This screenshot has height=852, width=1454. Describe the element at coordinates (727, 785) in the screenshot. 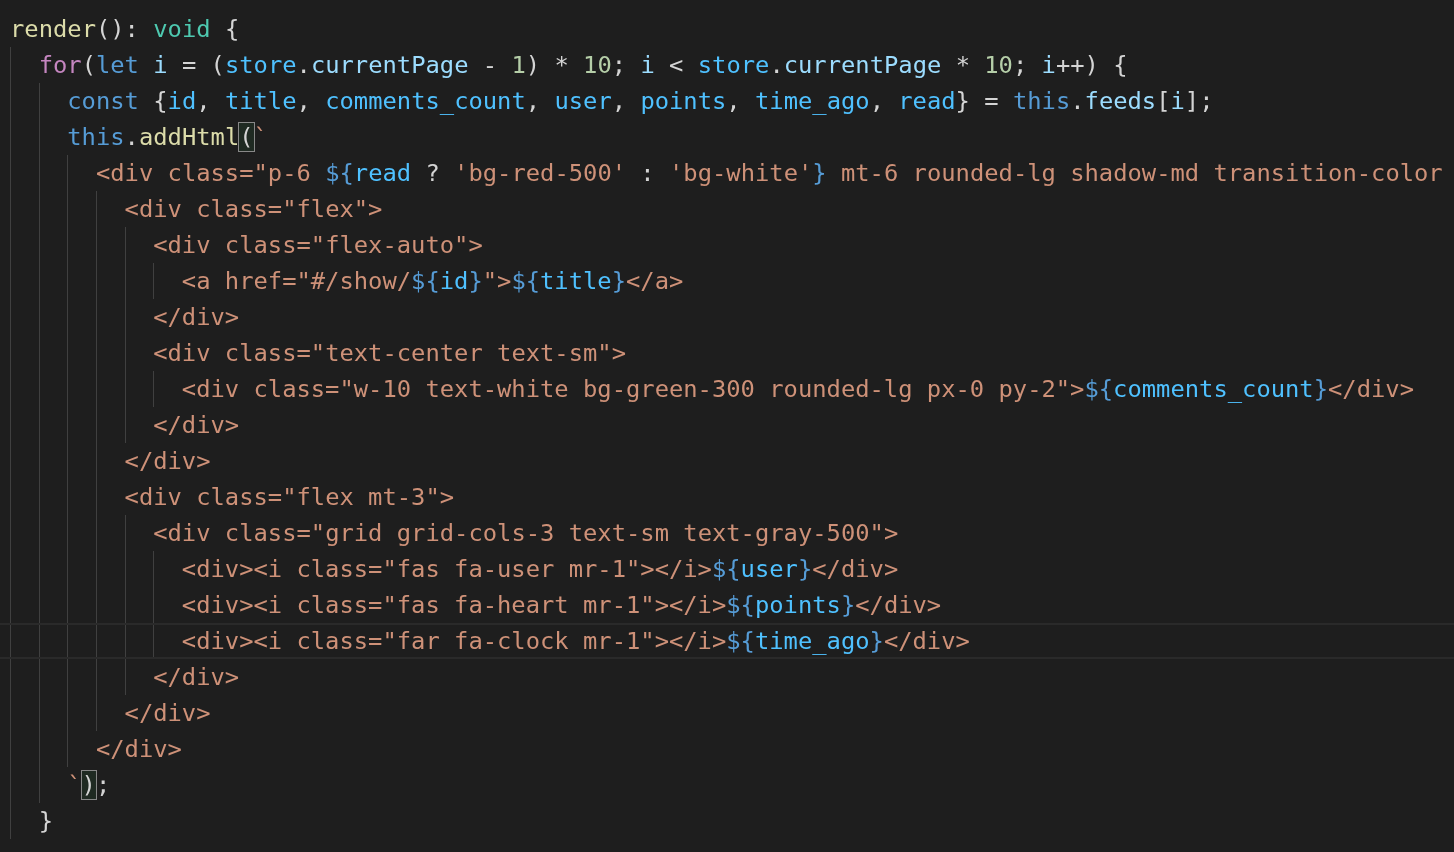

I see `code-line: `);` at that location.